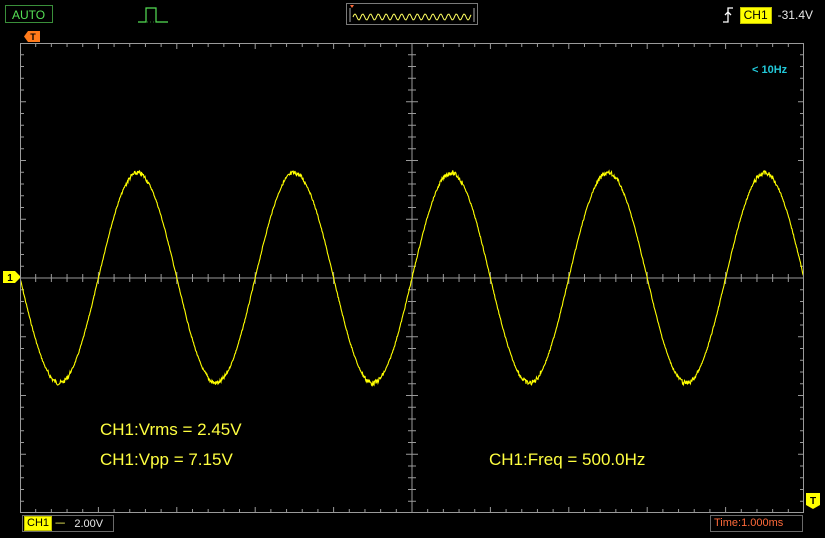 The image size is (825, 538). Describe the element at coordinates (29, 14) in the screenshot. I see `acquisition-mode-label: AUTO` at that location.